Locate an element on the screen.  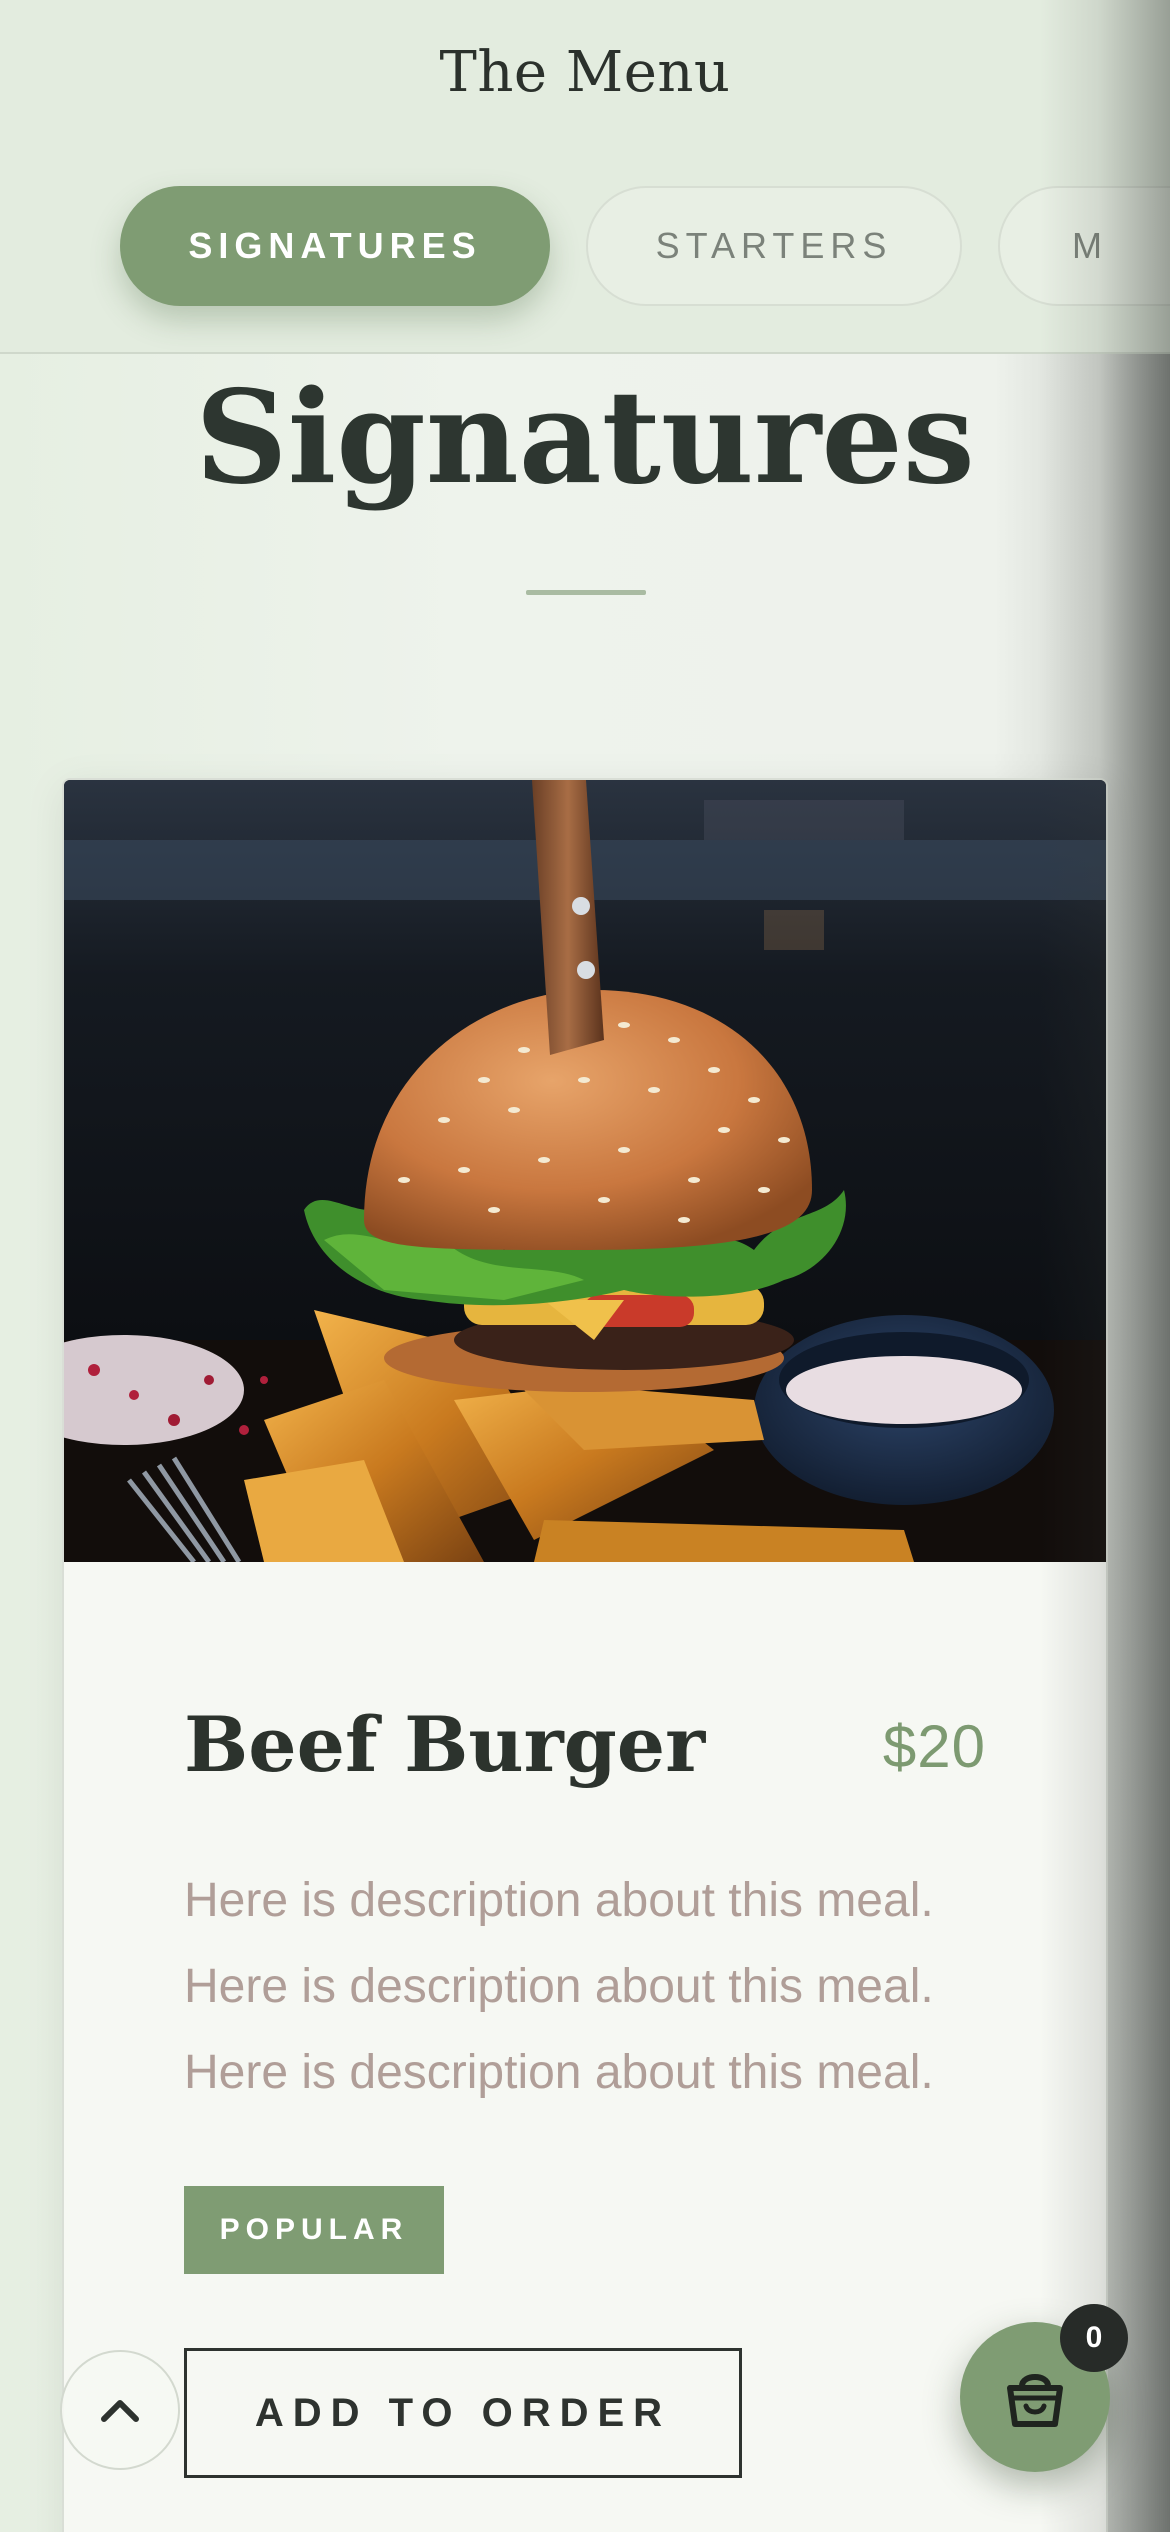
shopping-basket-icon is located at coordinates (1035, 2400).